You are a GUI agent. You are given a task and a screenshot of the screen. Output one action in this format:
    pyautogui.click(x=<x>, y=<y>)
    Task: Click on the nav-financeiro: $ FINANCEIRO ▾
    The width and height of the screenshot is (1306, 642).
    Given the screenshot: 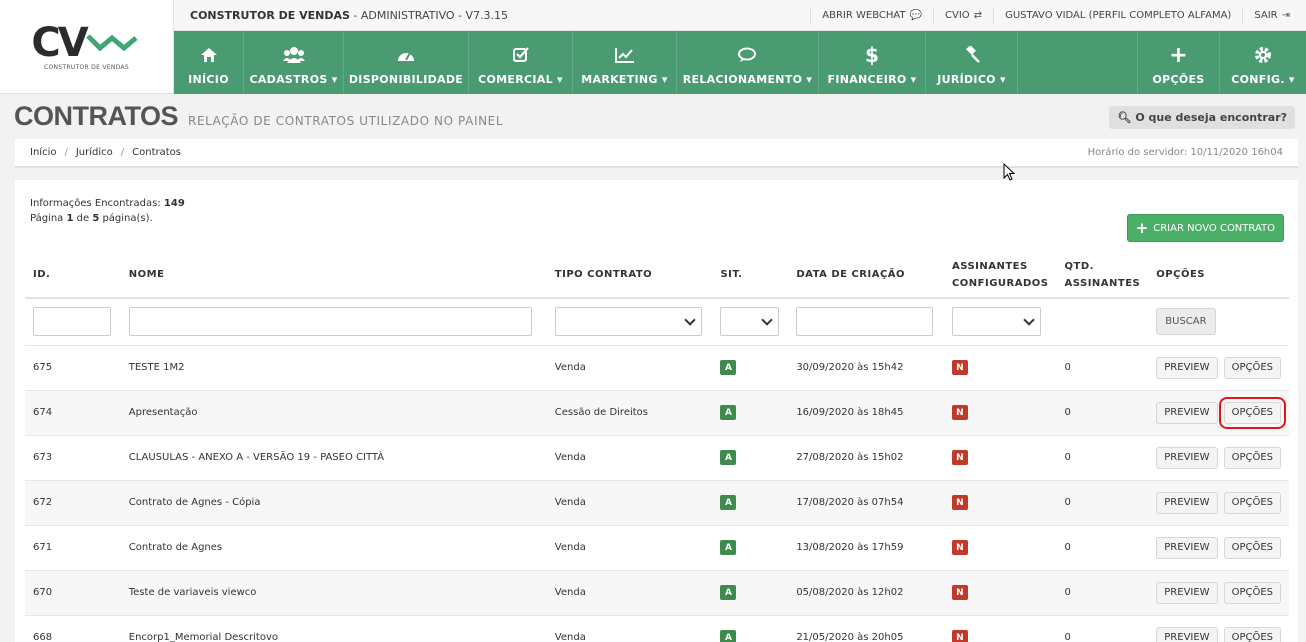 What is the action you would take?
    pyautogui.click(x=872, y=62)
    